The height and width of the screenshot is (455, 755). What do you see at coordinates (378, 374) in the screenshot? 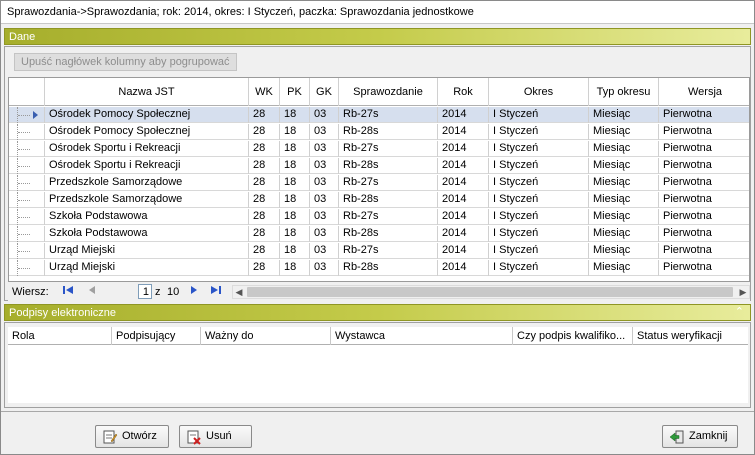
I see `signatures-list` at bounding box center [378, 374].